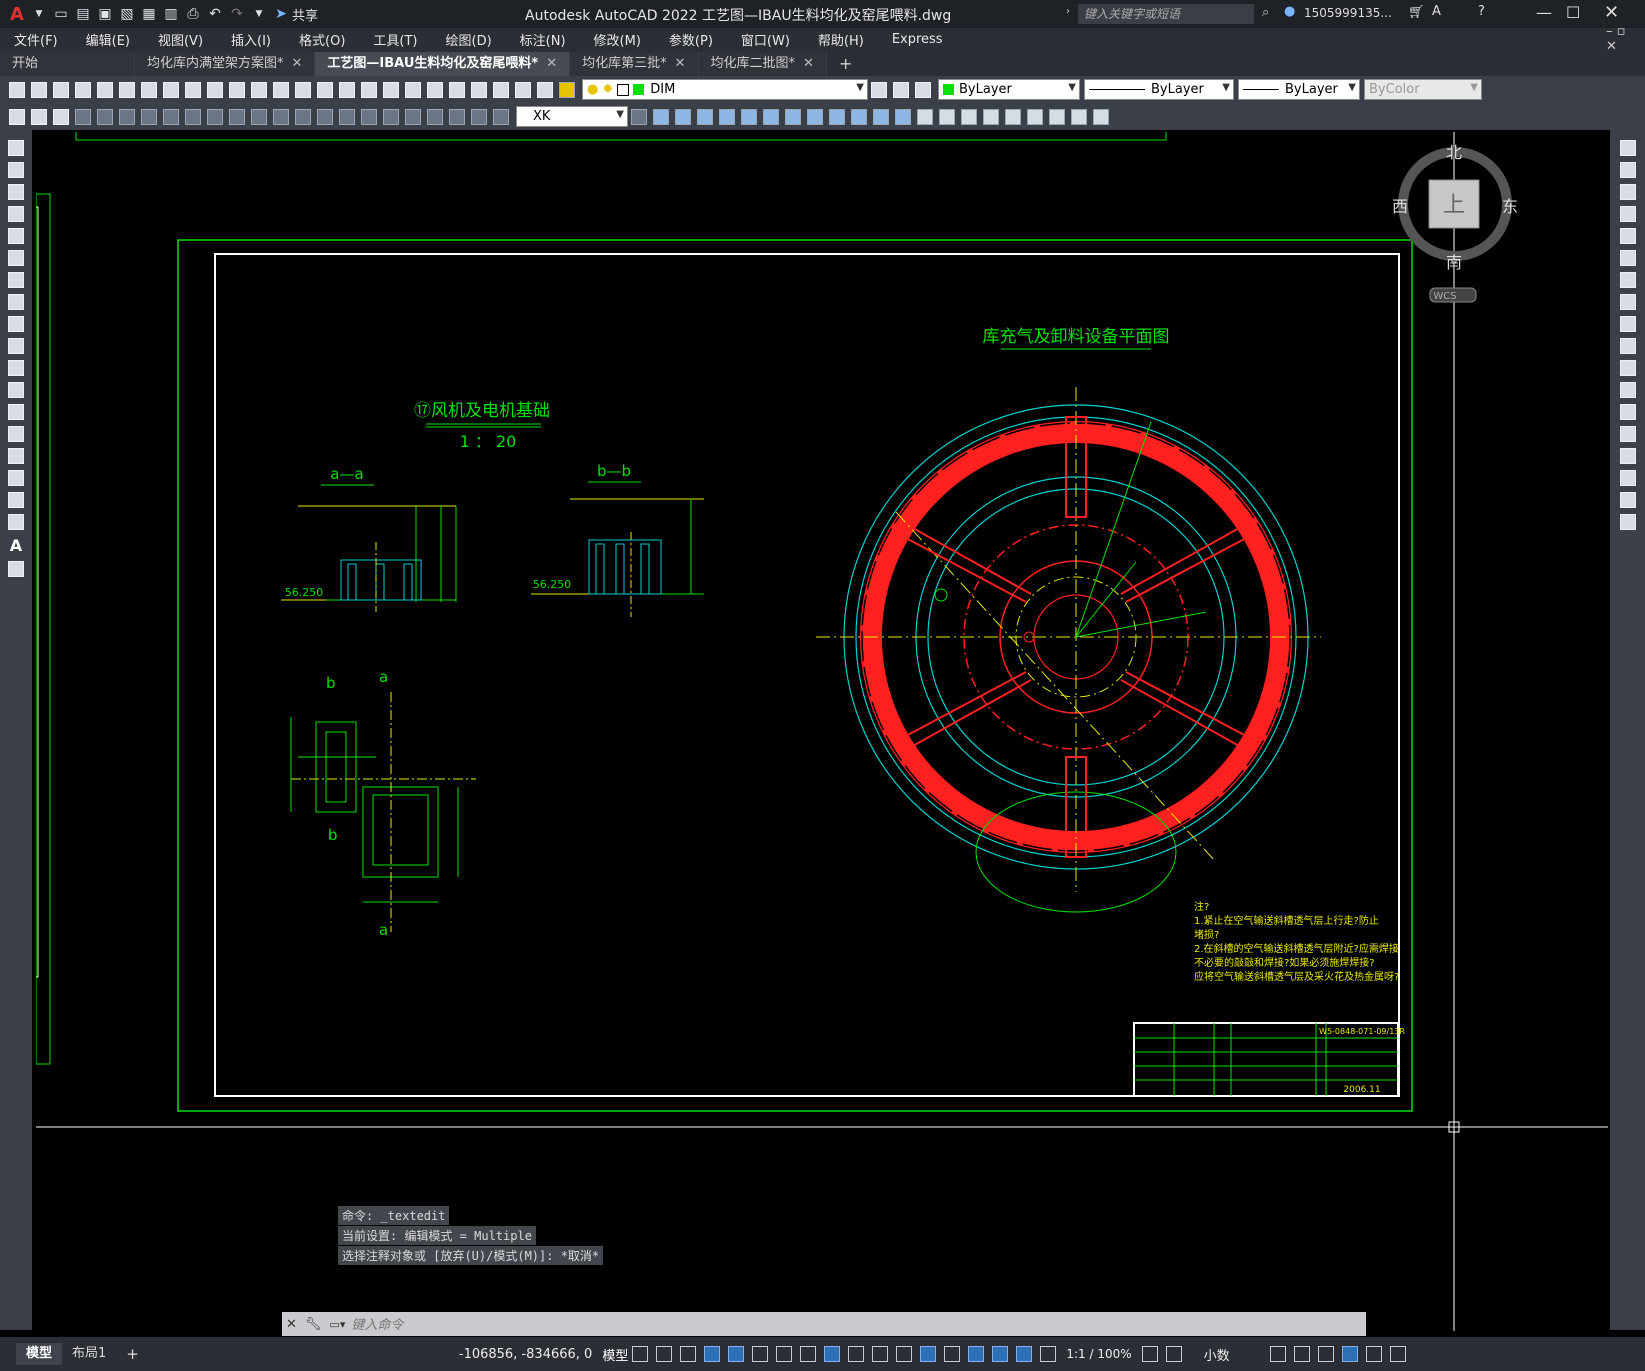 The image size is (1645, 1371). Describe the element at coordinates (664, 1354) in the screenshot. I see `snap-icon` at that location.